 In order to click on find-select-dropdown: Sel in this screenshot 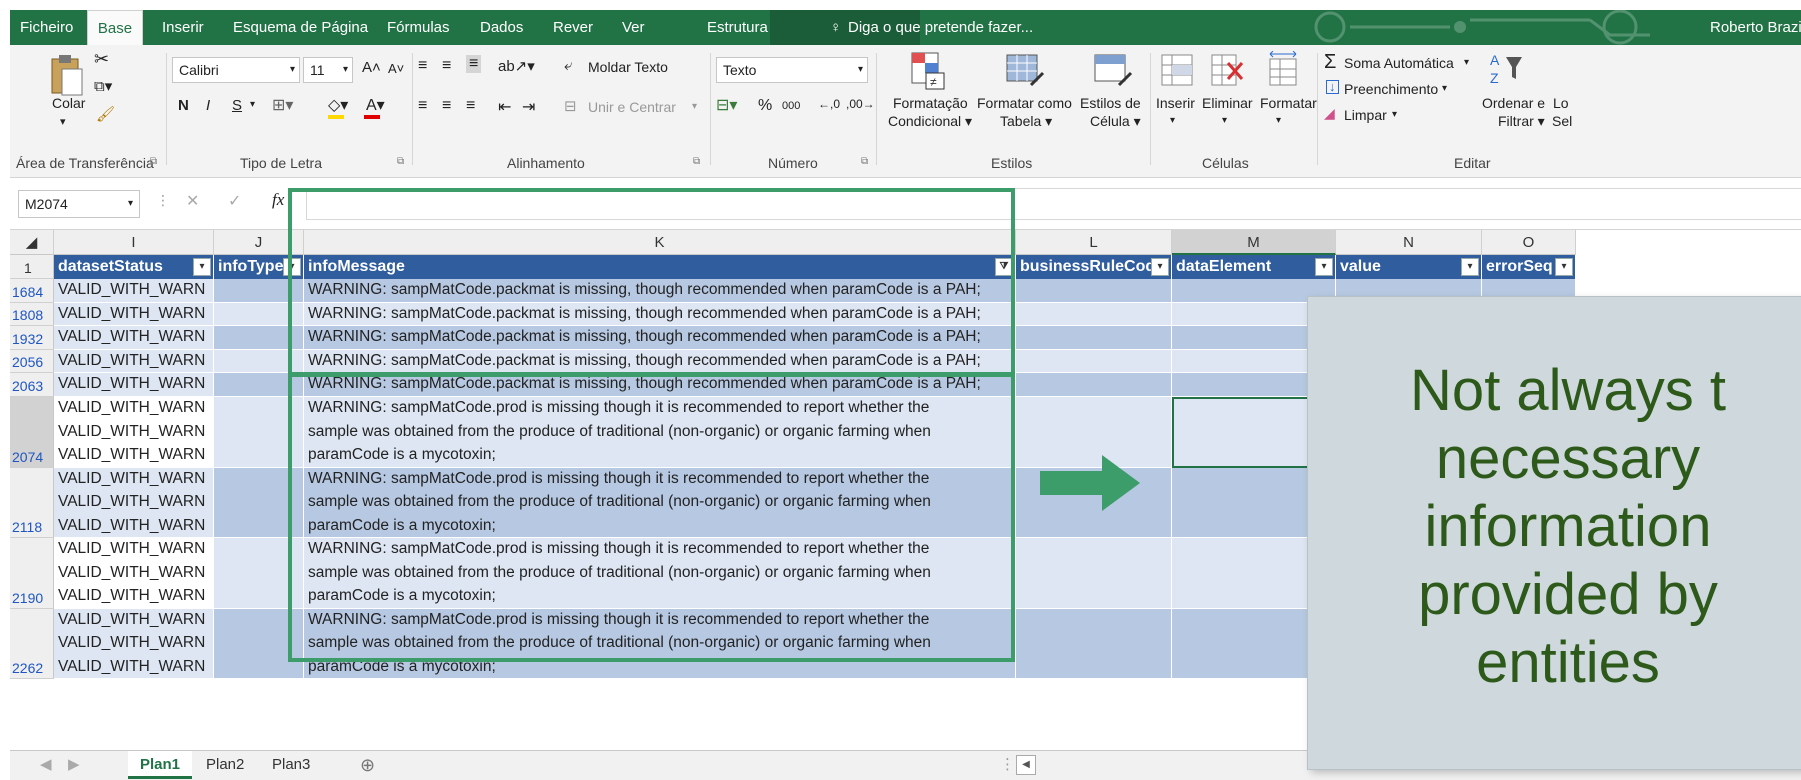, I will do `click(1562, 121)`.